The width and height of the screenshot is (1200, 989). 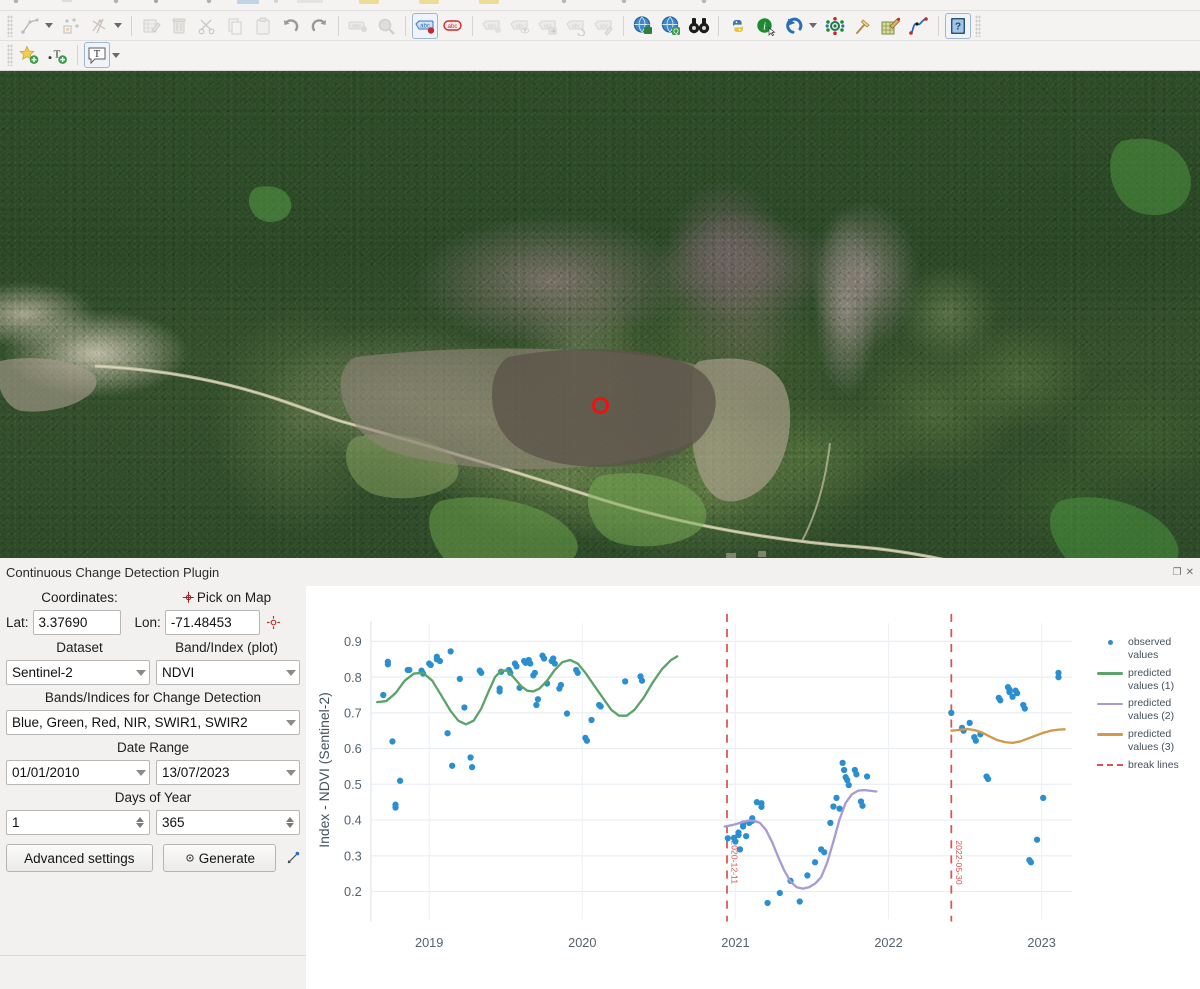 I want to click on center-on-point-icon, so click(x=273, y=622).